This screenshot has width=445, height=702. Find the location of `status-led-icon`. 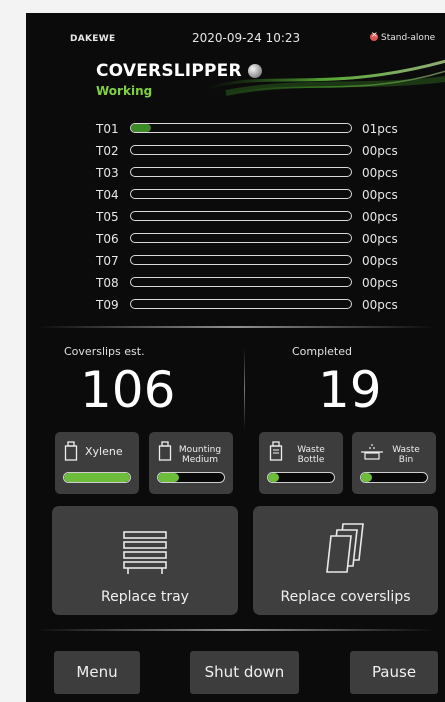

status-led-icon is located at coordinates (255, 71).